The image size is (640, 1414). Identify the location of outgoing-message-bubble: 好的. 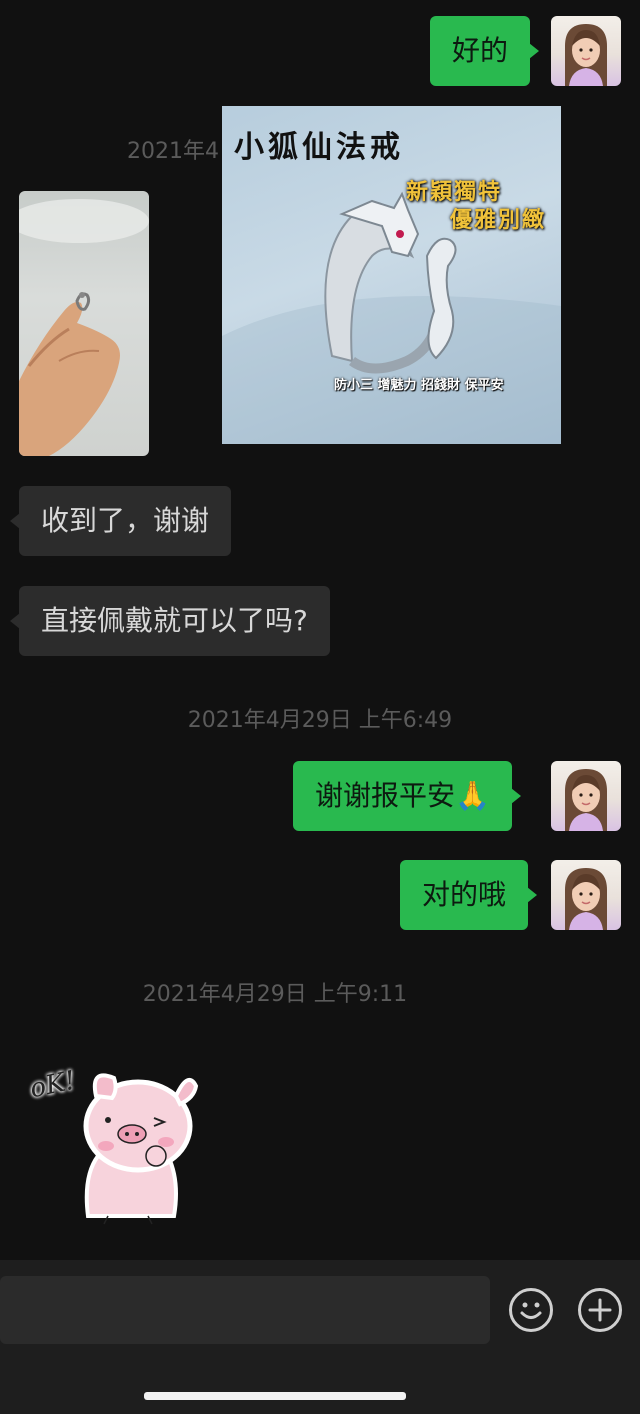
(485, 51).